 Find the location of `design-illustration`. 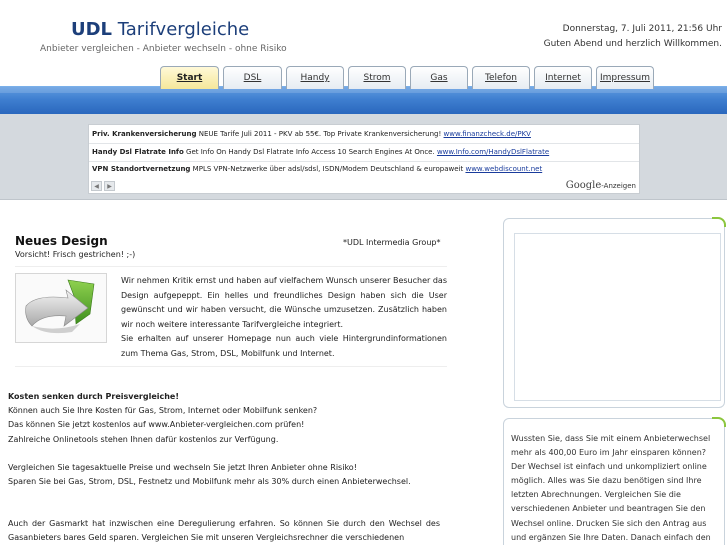

design-illustration is located at coordinates (61, 308).